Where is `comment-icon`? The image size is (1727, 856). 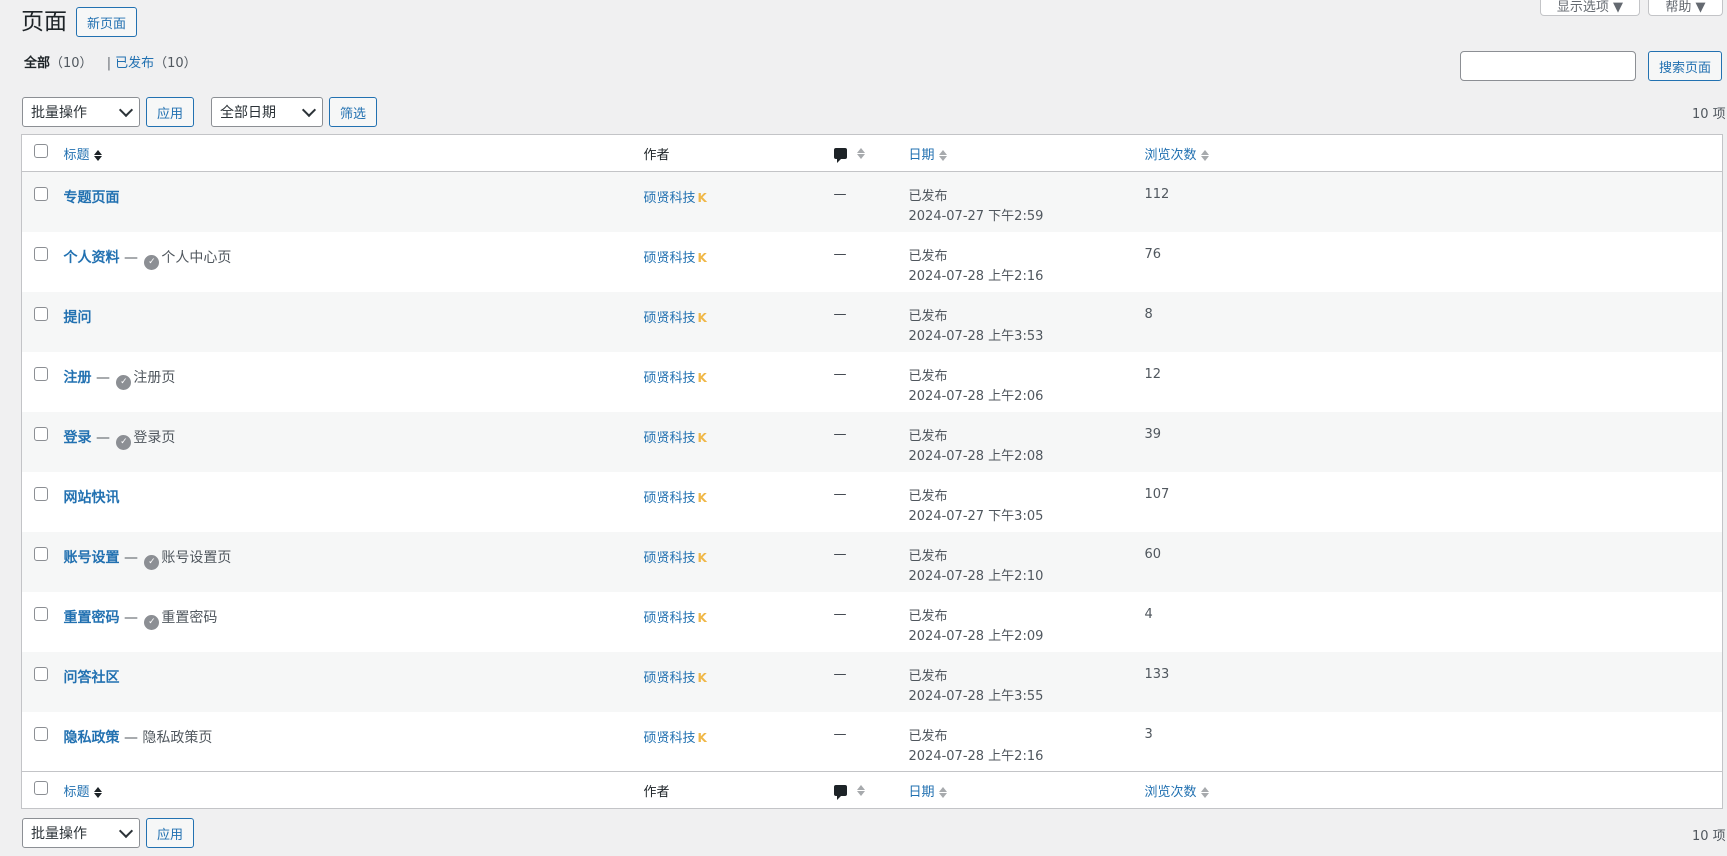 comment-icon is located at coordinates (840, 792).